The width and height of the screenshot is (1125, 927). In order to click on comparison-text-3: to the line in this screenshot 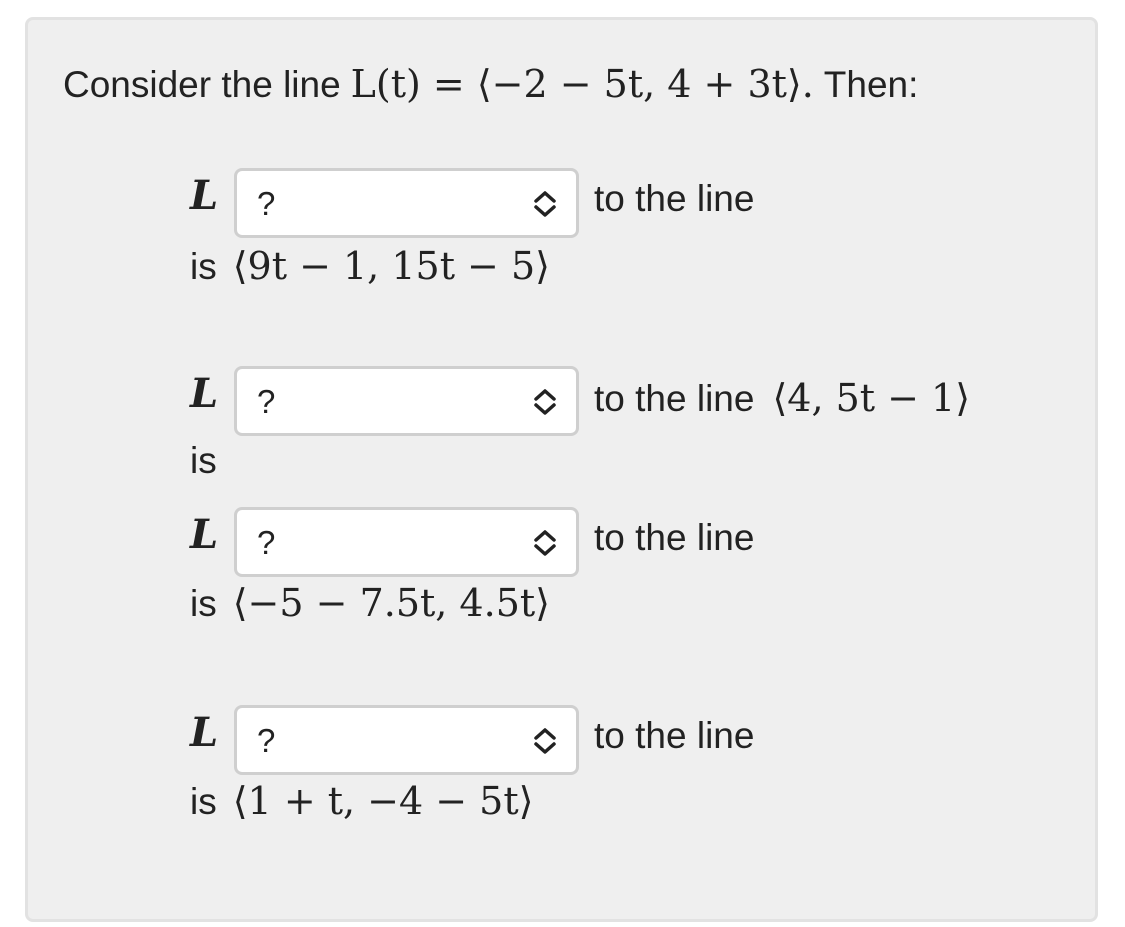, I will do `click(683, 538)`.